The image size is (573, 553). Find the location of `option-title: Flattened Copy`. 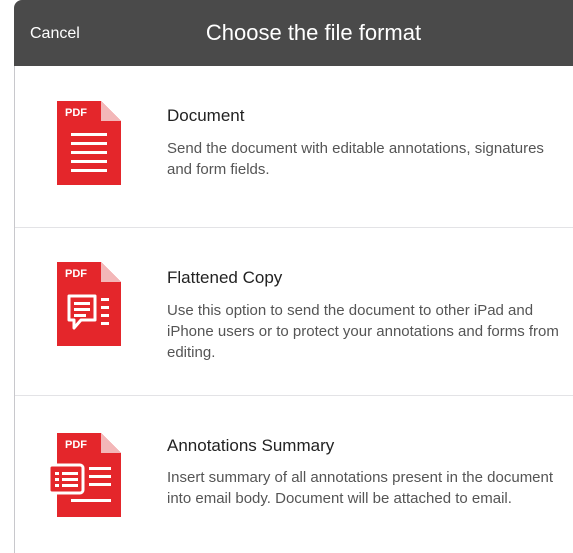

option-title: Flattened Copy is located at coordinates (225, 277).